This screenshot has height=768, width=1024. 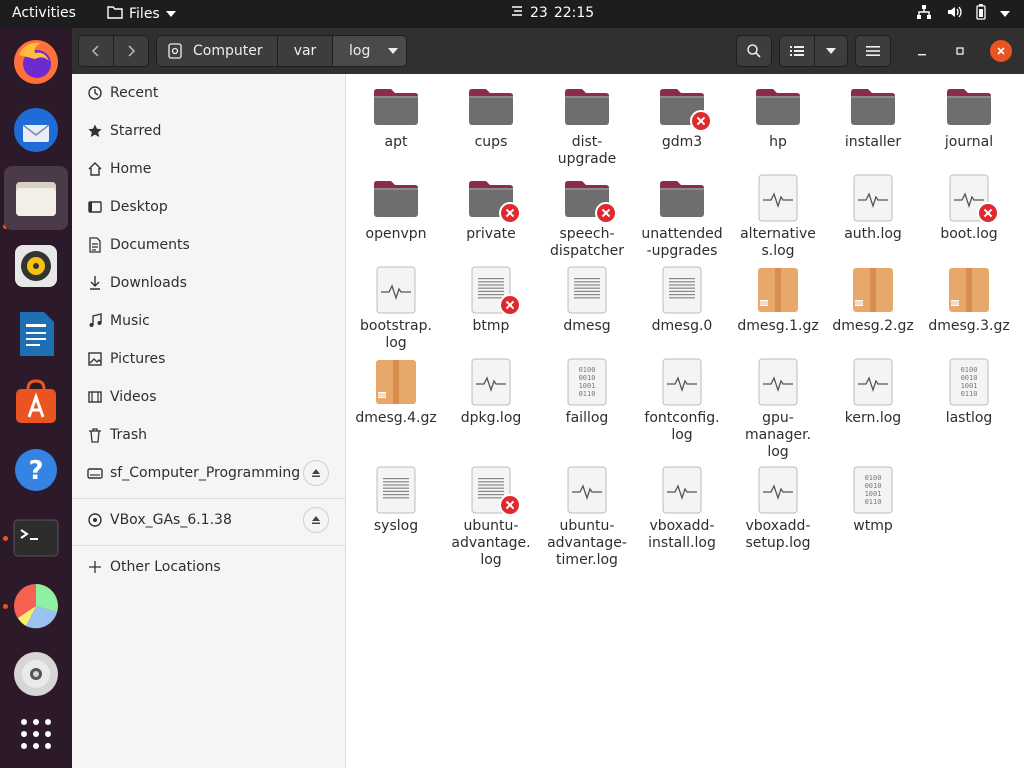 What do you see at coordinates (969, 208) in the screenshot?
I see `file-item-boot-log: boot.log` at bounding box center [969, 208].